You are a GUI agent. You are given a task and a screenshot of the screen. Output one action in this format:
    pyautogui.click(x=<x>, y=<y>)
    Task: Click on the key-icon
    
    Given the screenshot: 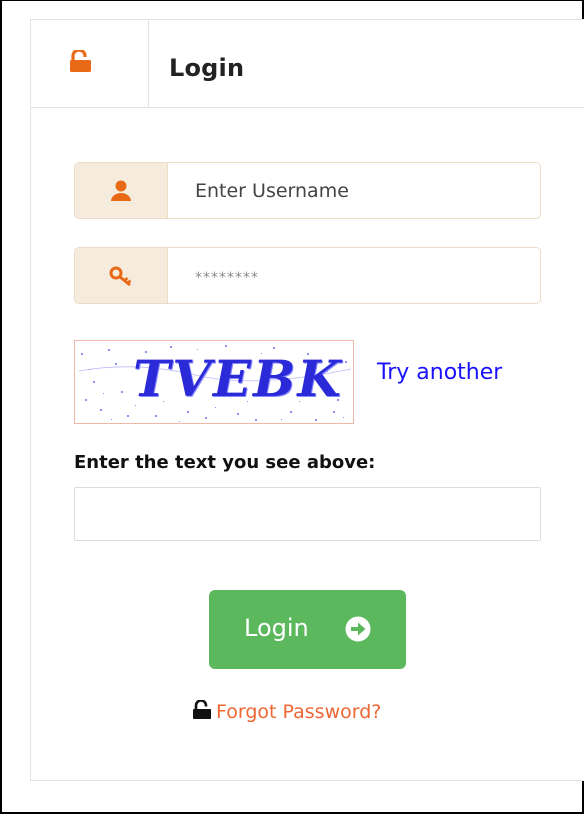 What is the action you would take?
    pyautogui.click(x=120, y=276)
    